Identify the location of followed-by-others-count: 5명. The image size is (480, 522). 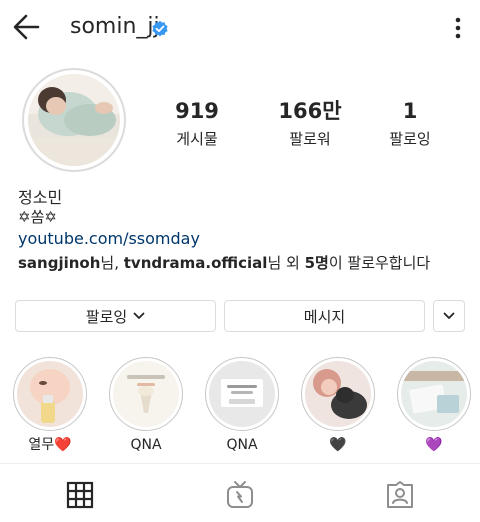
(317, 263).